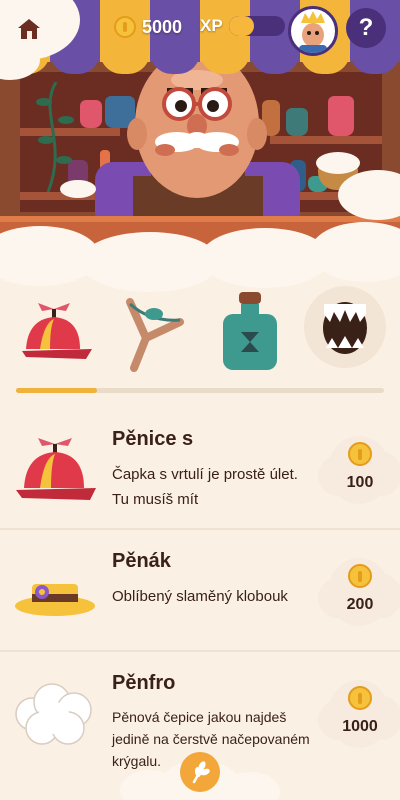 The width and height of the screenshot is (400, 800). Describe the element at coordinates (359, 470) in the screenshot. I see `price-tag: 100` at that location.